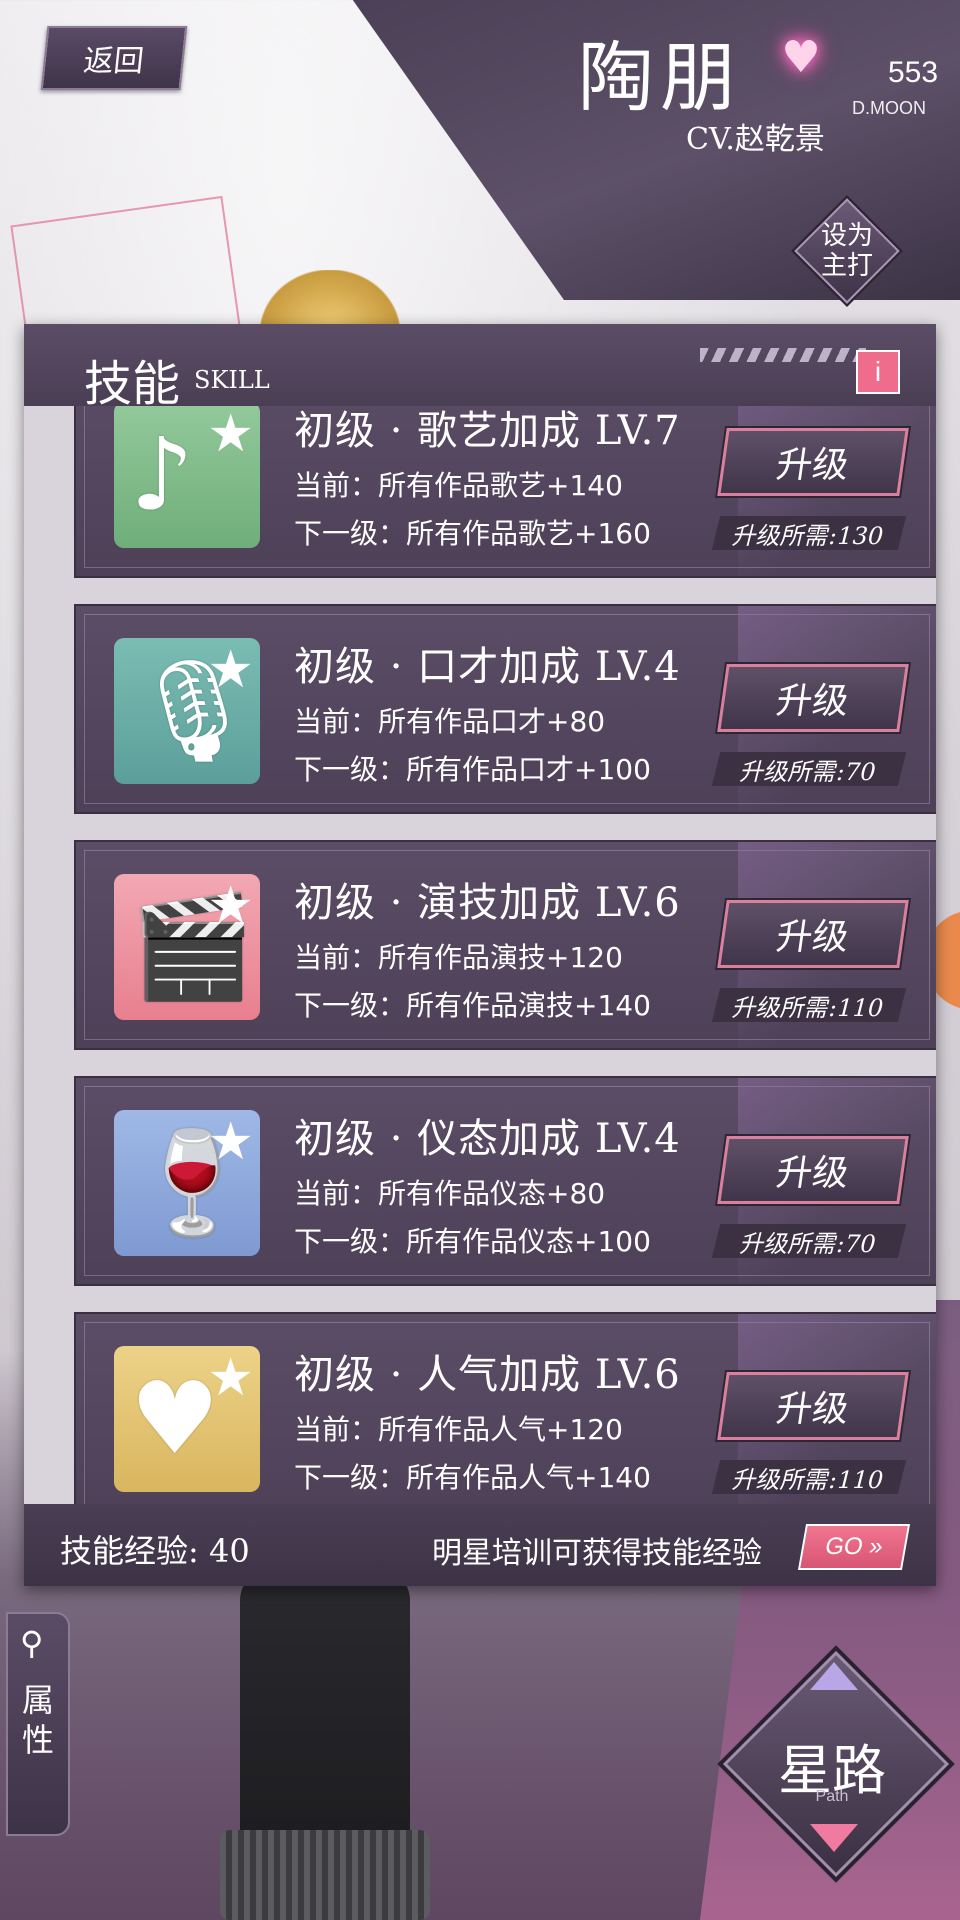 This screenshot has height=1920, width=960. I want to click on attribute-tab: ⚲ 属性, so click(38, 1724).